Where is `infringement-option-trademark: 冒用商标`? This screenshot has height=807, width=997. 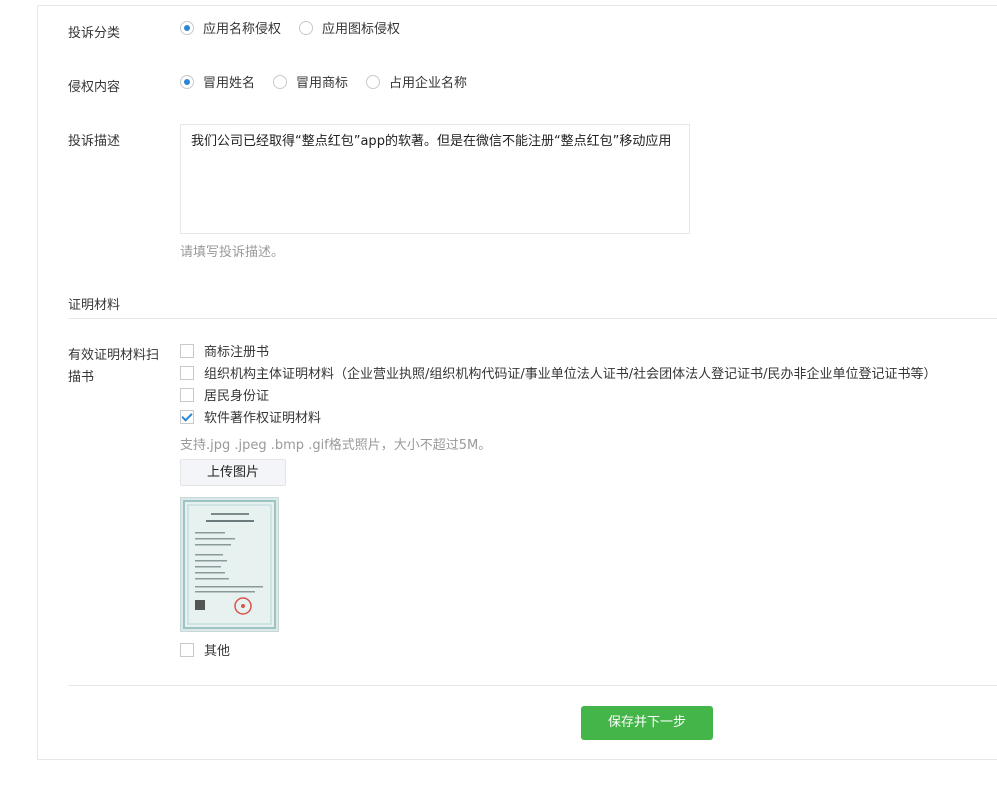
infringement-option-trademark: 冒用商标 is located at coordinates (310, 81).